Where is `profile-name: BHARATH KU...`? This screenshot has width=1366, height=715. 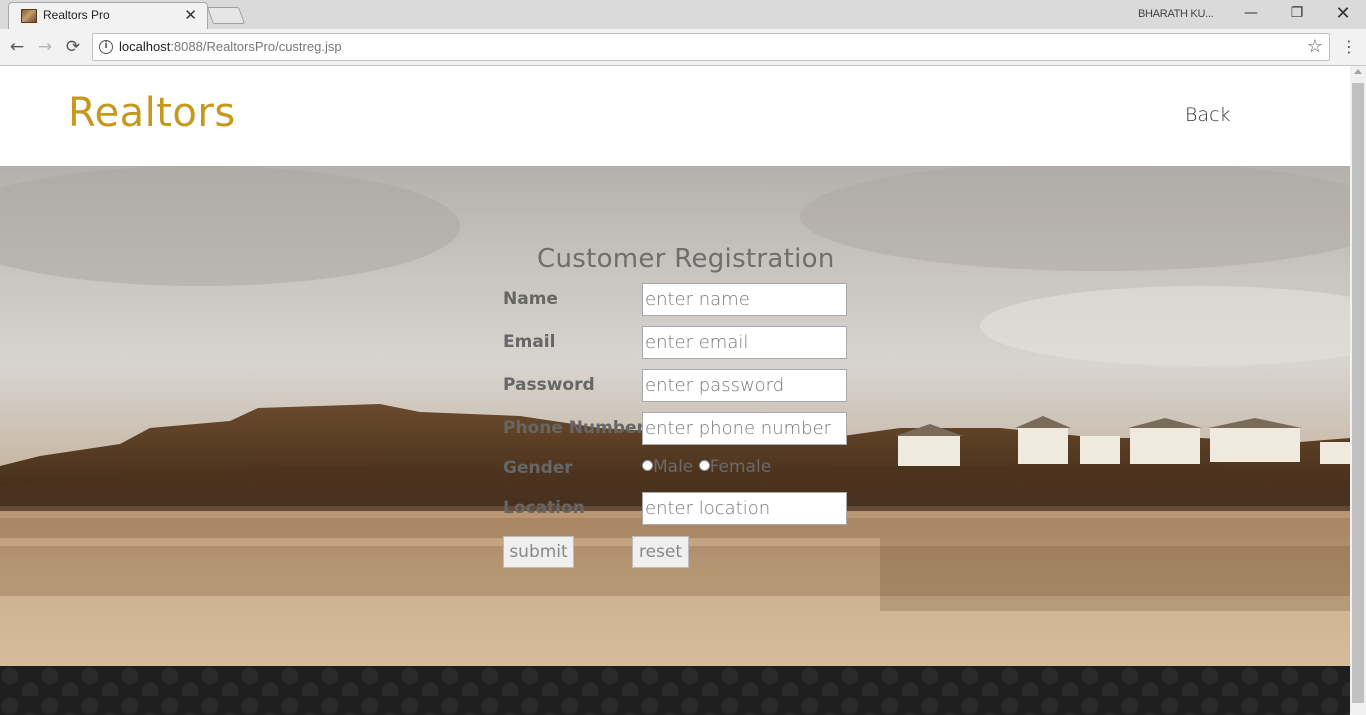 profile-name: BHARATH KU... is located at coordinates (1176, 14).